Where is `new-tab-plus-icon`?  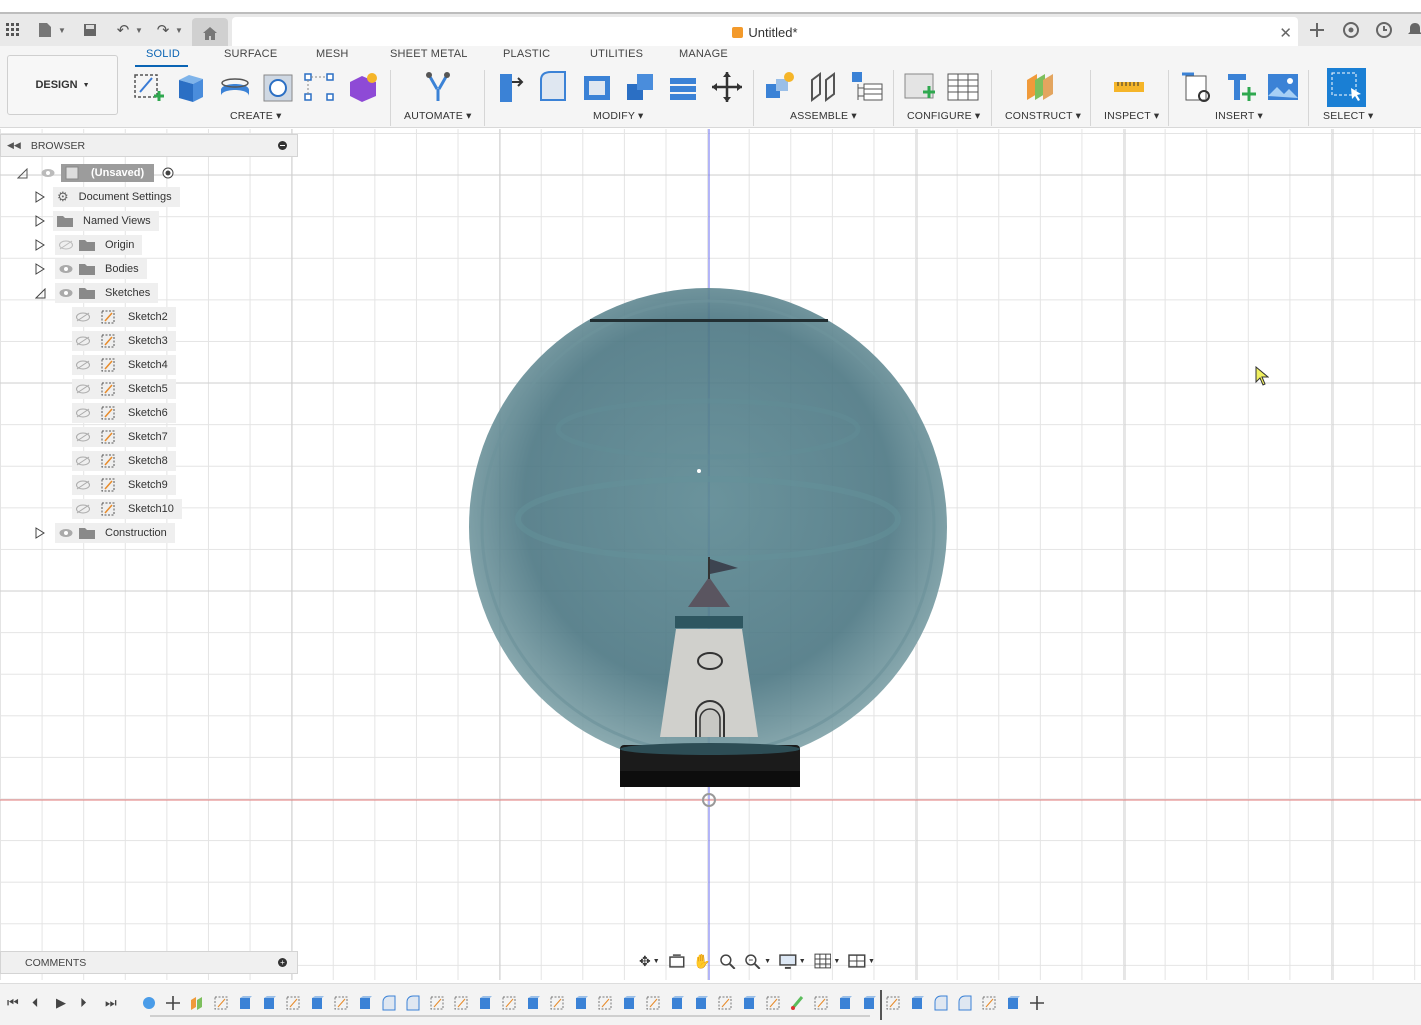
new-tab-plus-icon is located at coordinates (1317, 30).